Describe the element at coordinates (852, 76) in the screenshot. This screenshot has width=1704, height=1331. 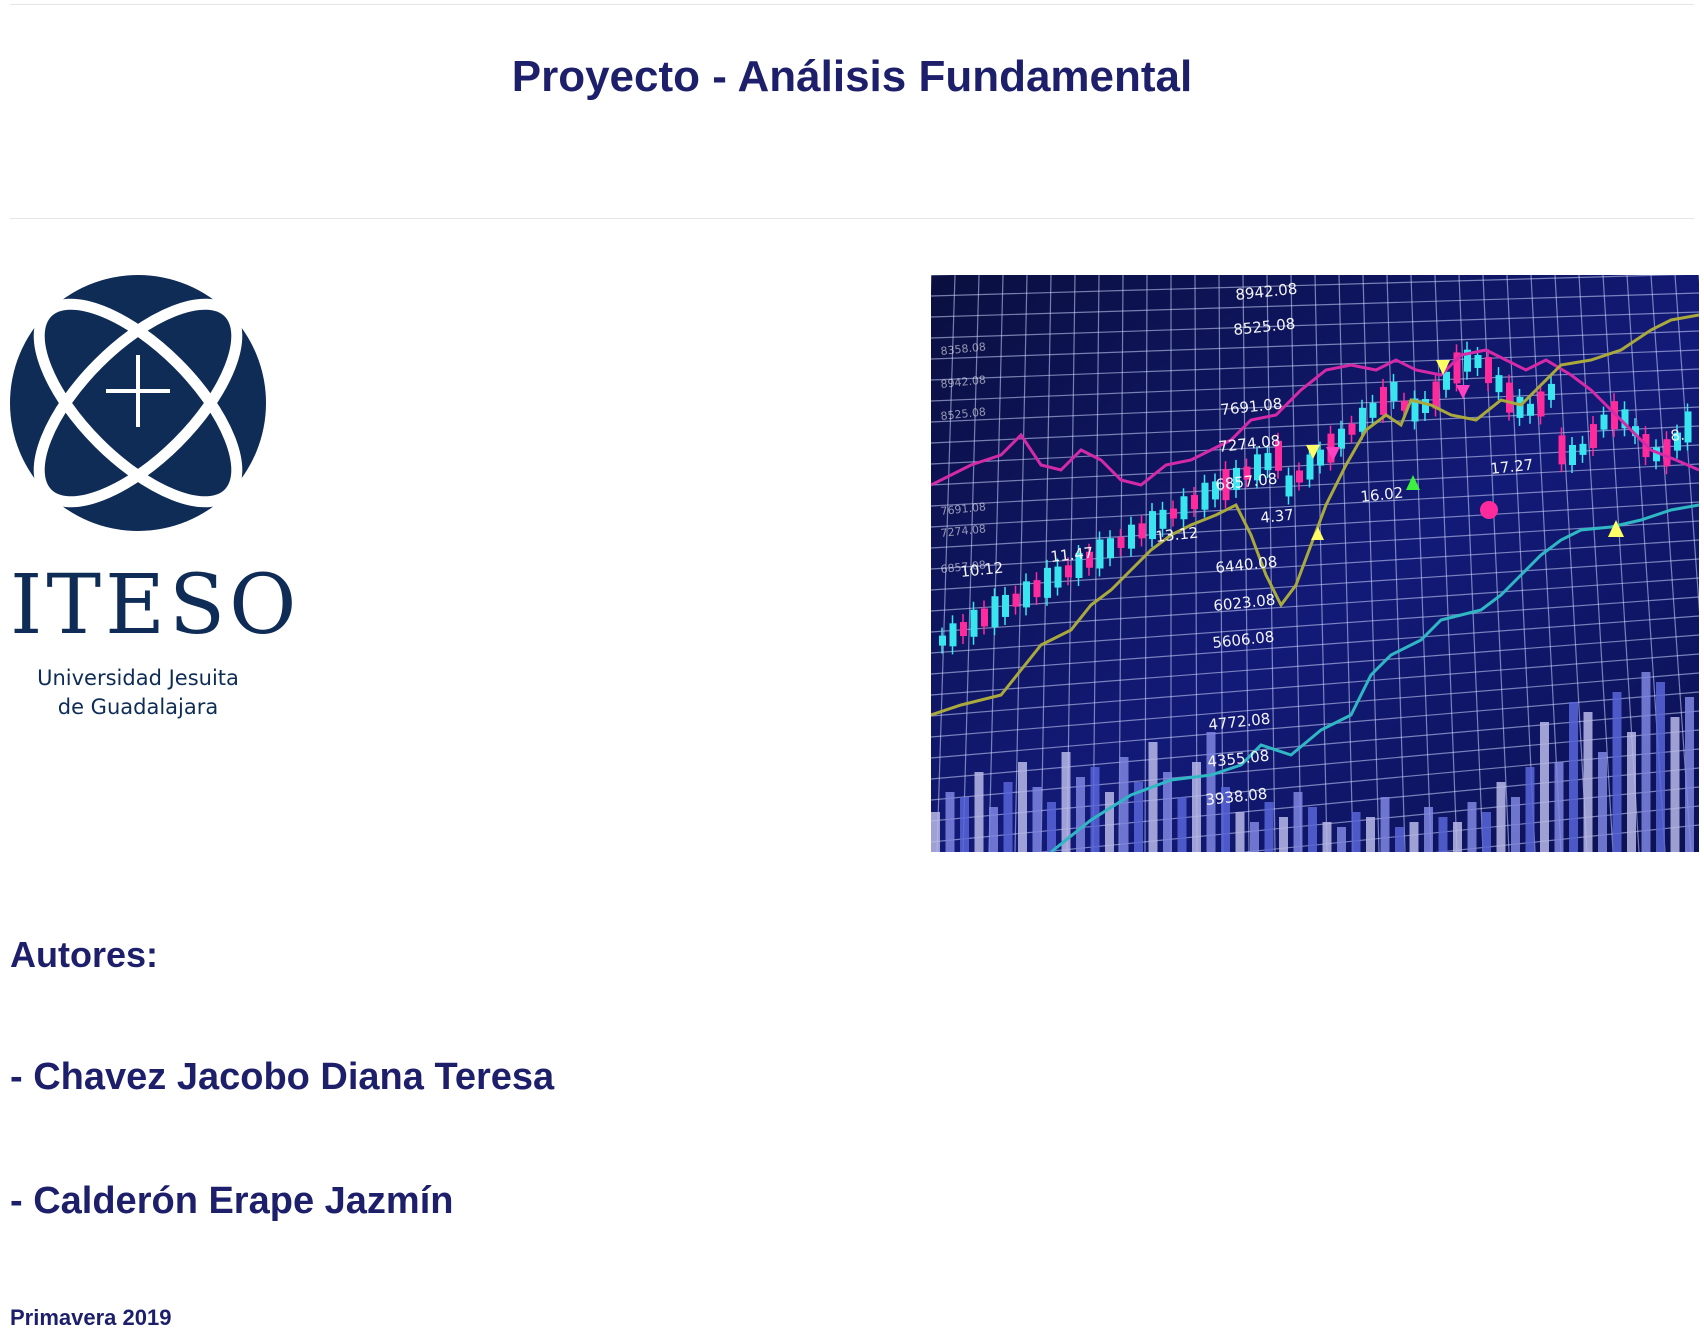
I see `page-title: Proyecto - Análisis Fundamental` at that location.